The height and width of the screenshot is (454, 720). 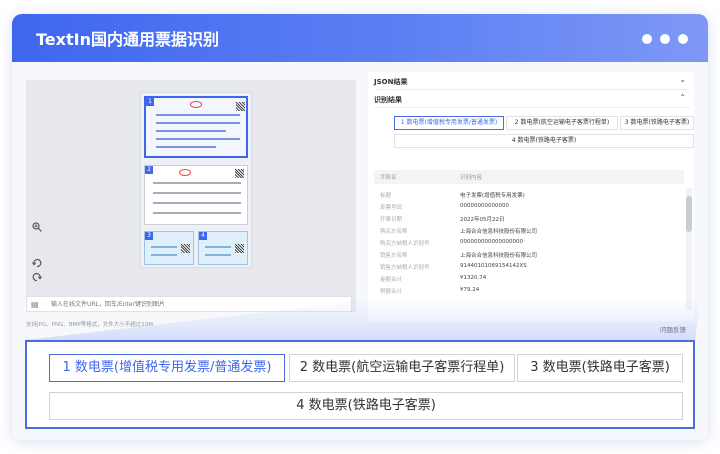 What do you see at coordinates (682, 98) in the screenshot?
I see `chevron-up-icon: ⌃` at bounding box center [682, 98].